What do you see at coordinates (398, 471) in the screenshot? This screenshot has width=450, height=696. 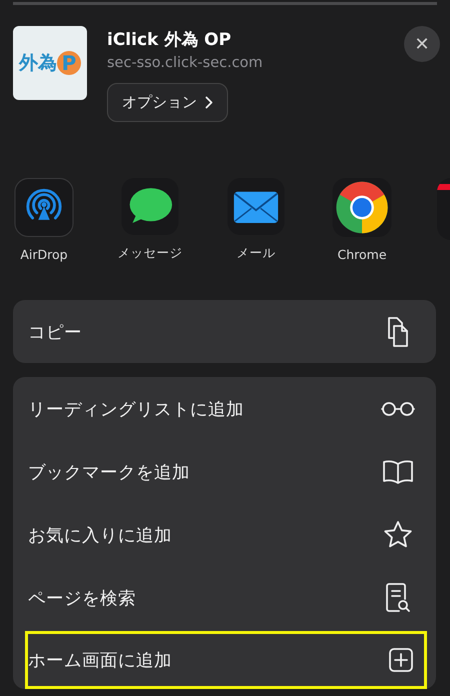 I see `book-icon` at bounding box center [398, 471].